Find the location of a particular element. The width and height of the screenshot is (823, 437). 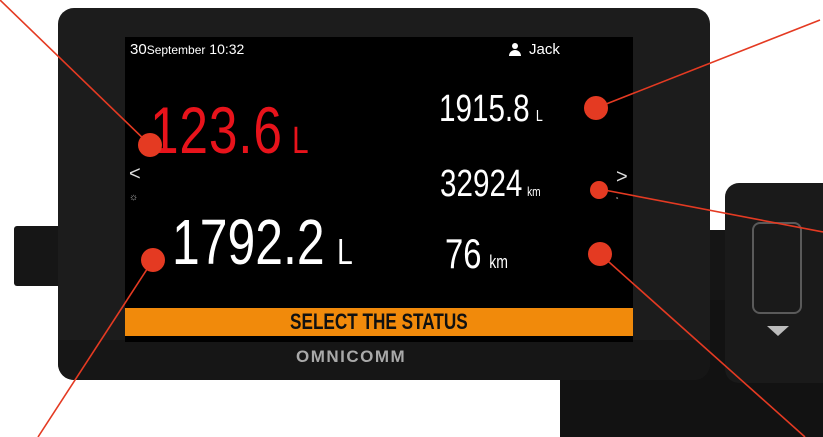

callout-marker-secondary is located at coordinates (153, 260).